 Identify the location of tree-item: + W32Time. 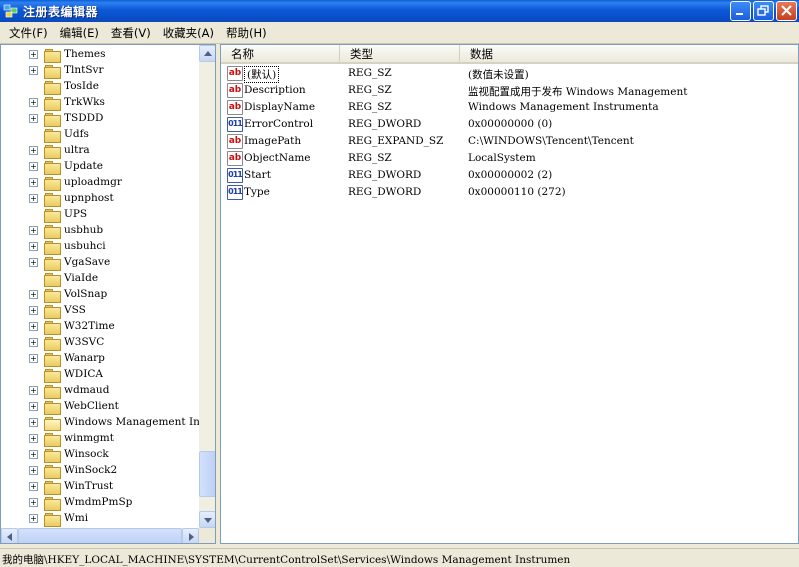
(100, 327).